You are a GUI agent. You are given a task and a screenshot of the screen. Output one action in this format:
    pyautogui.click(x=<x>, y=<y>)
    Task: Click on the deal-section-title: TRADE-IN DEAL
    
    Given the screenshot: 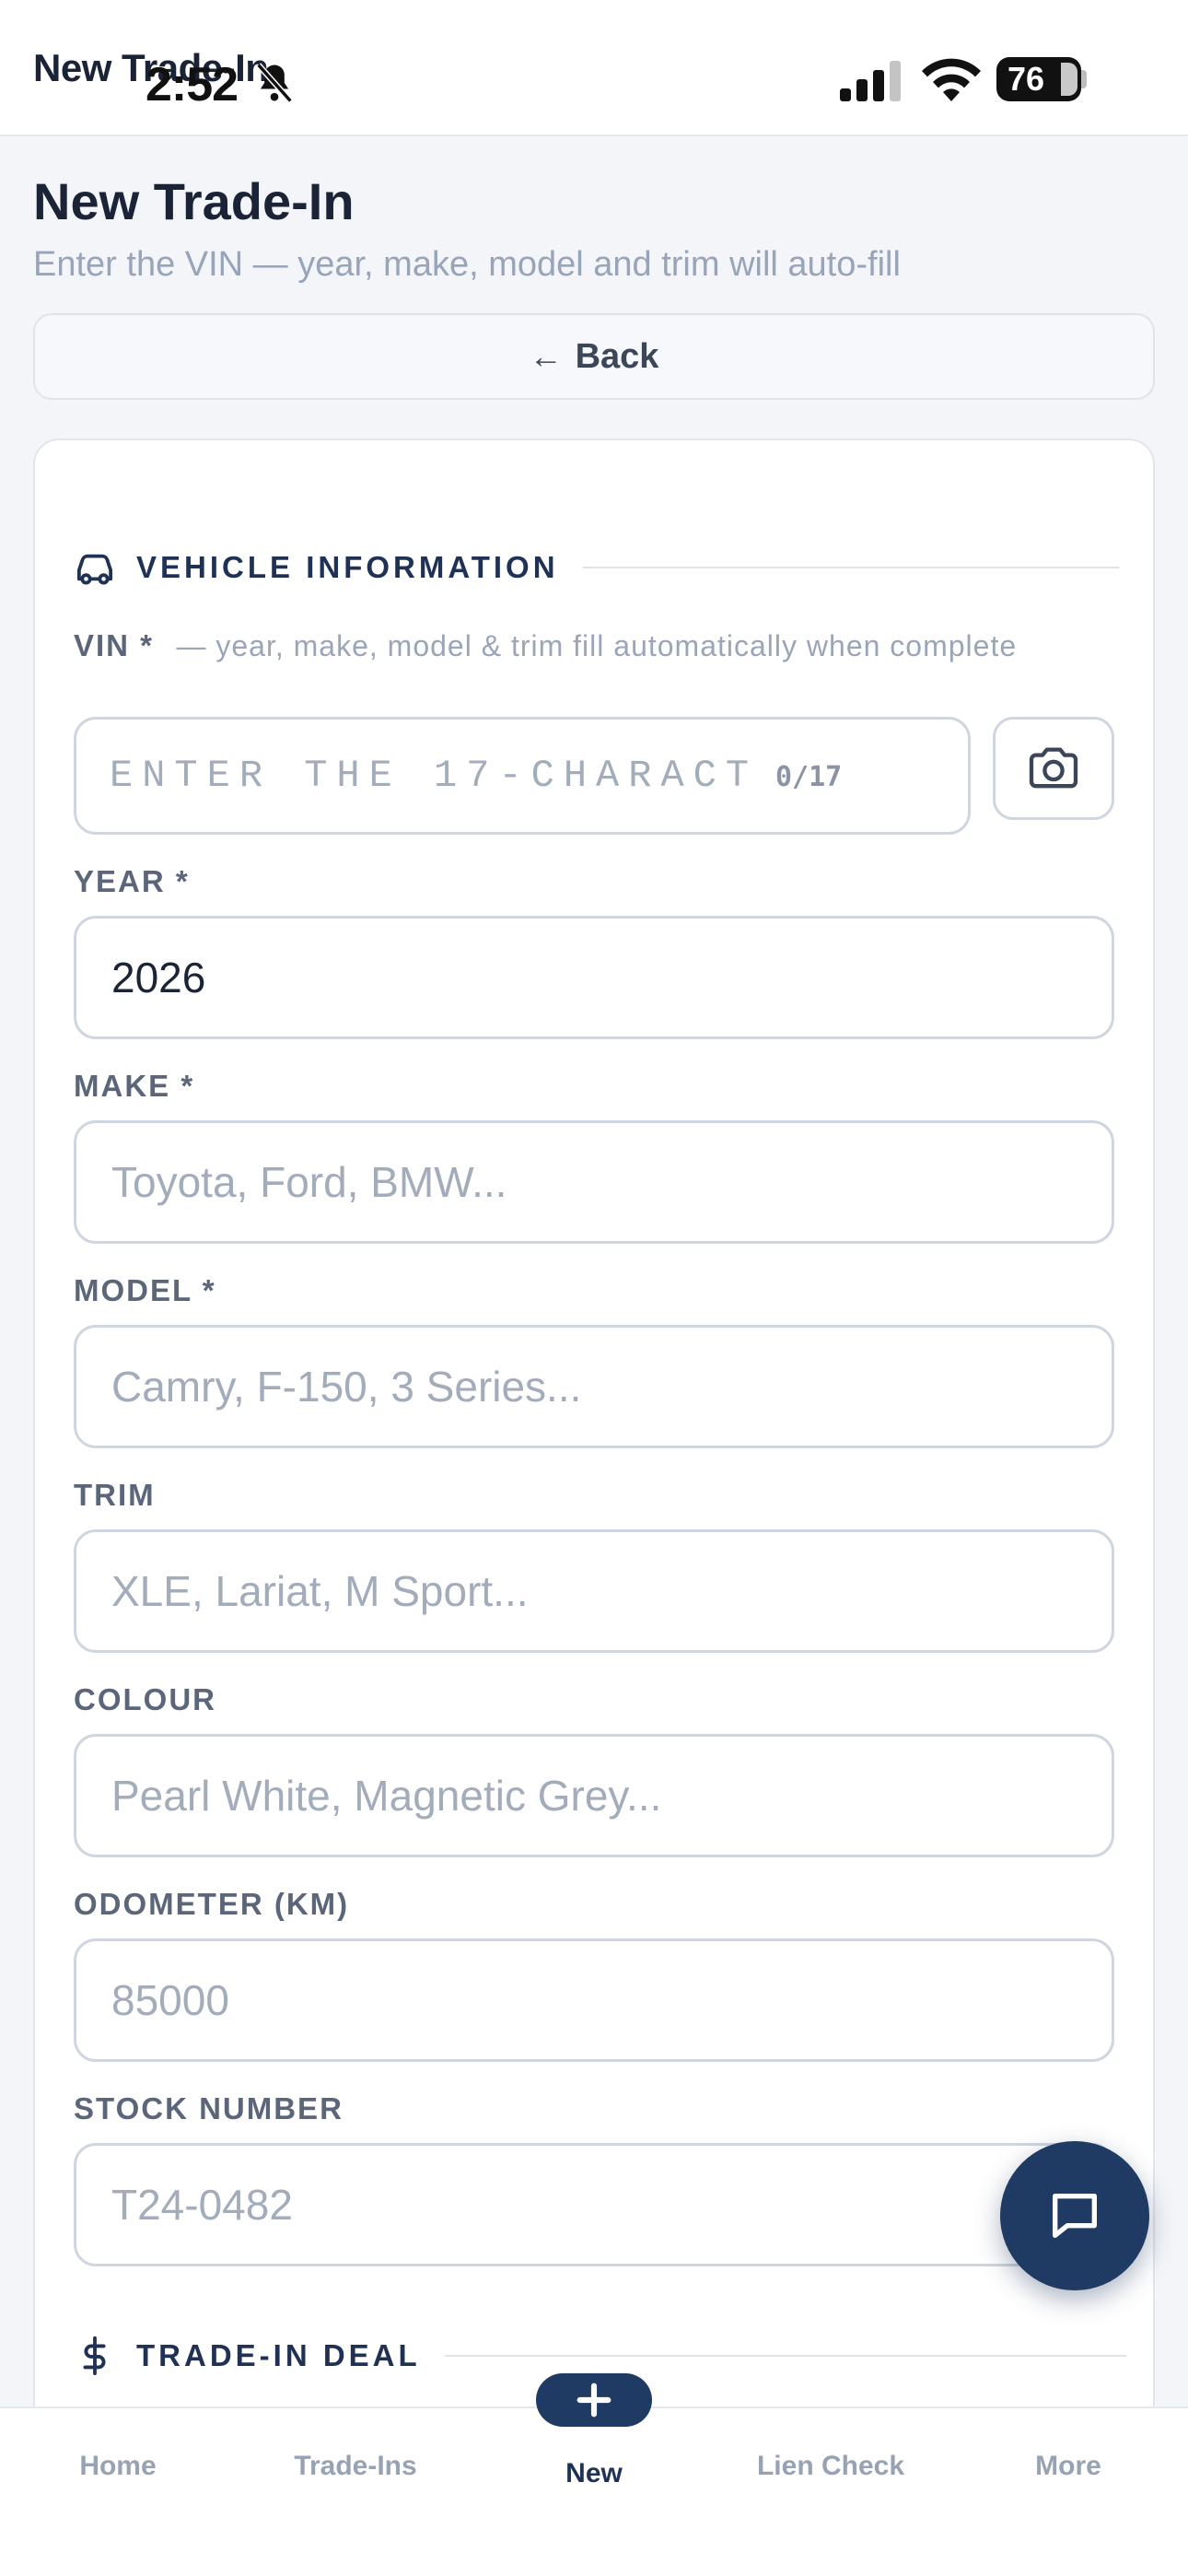 What is the action you would take?
    pyautogui.click(x=278, y=2355)
    